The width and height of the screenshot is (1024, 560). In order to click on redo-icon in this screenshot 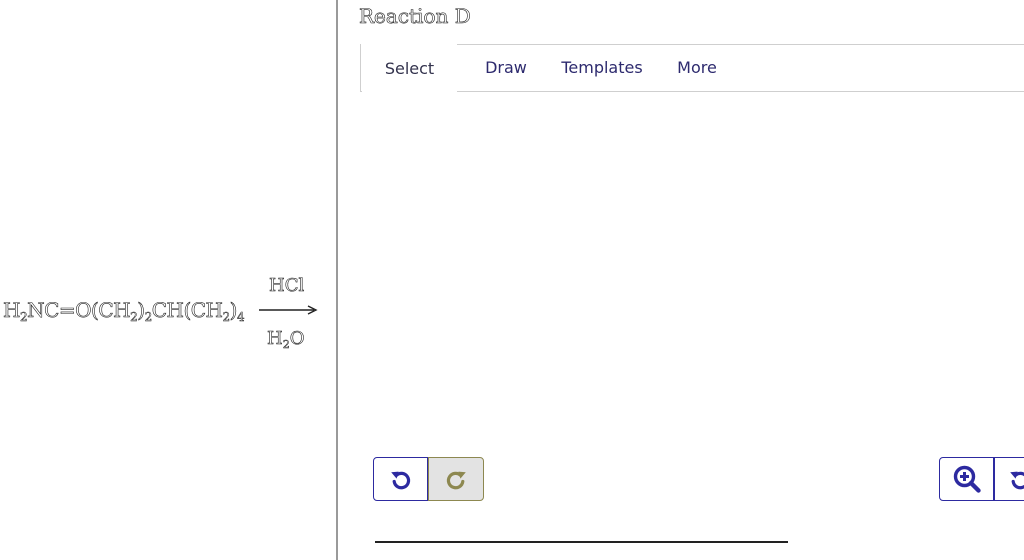, I will do `click(456, 480)`.